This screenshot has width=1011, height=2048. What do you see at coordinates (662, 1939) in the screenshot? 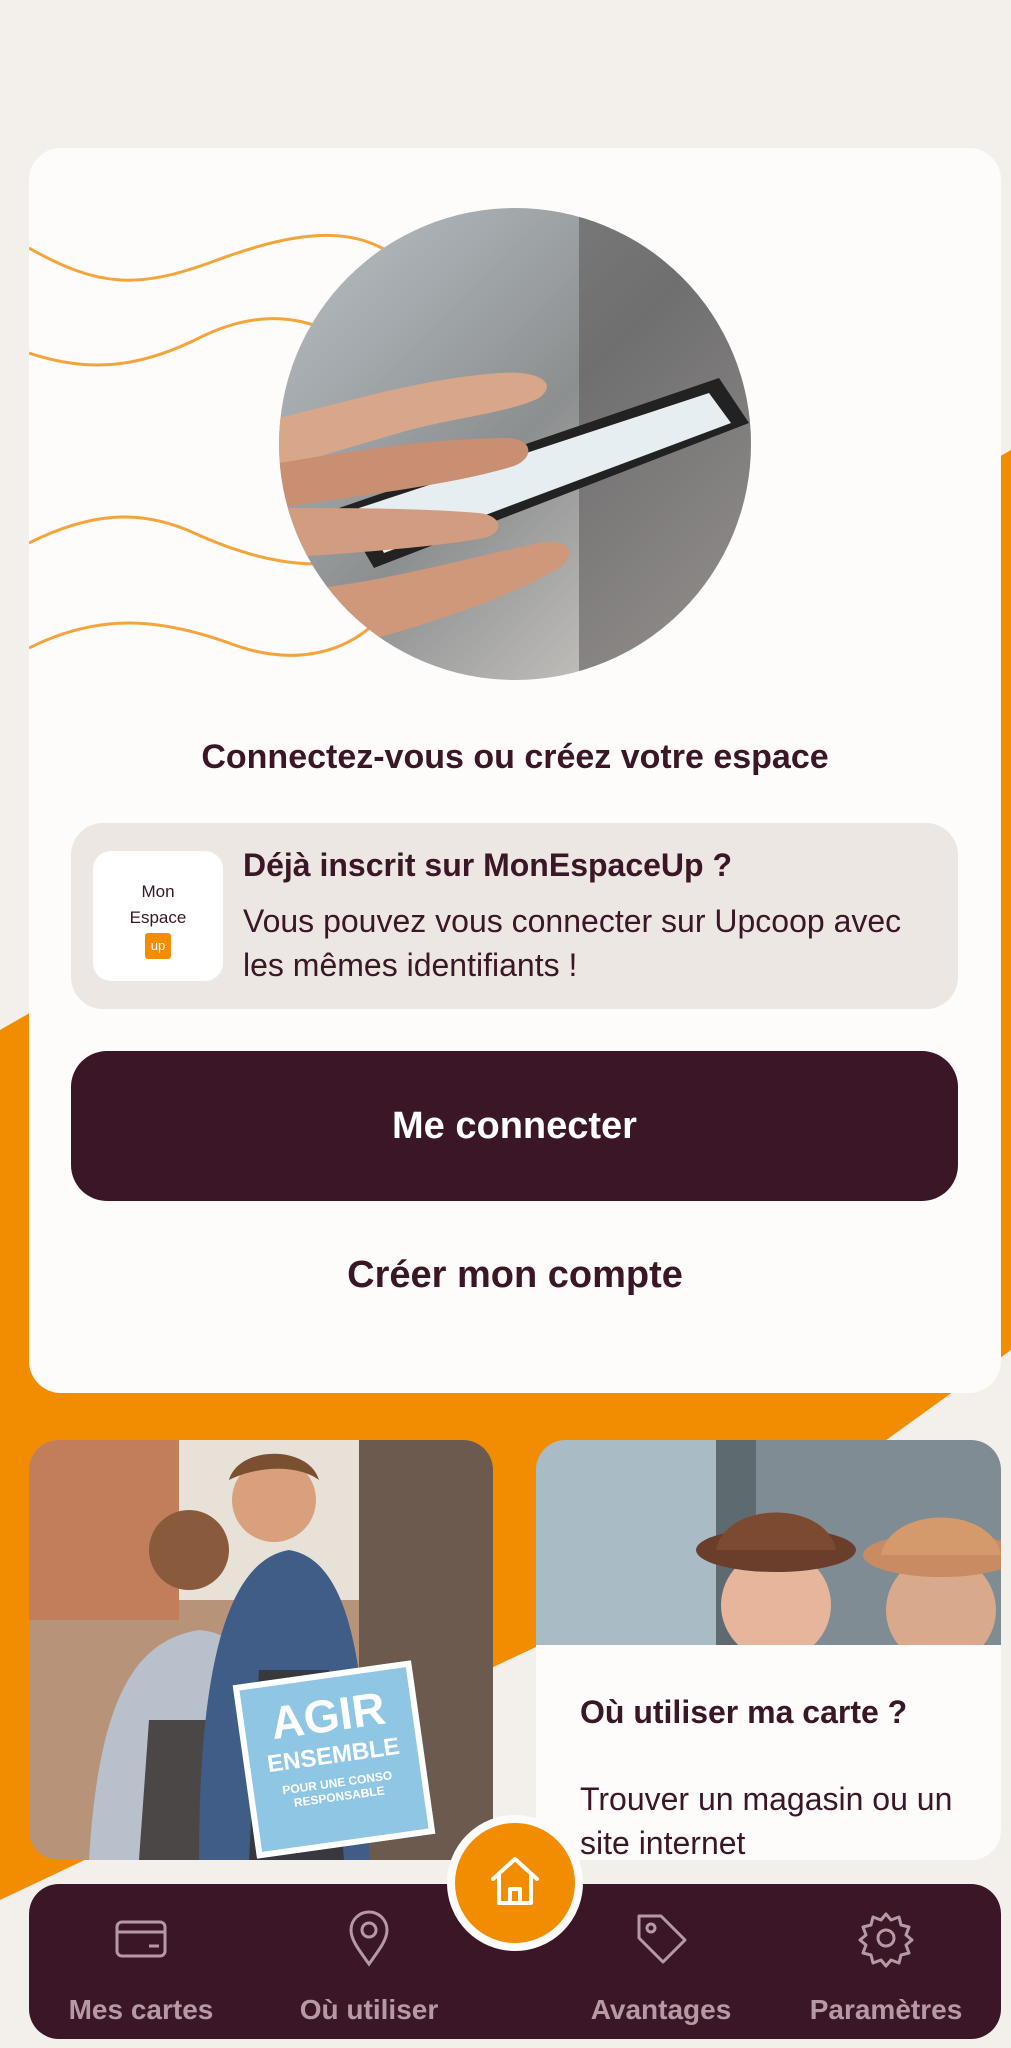
I see `tag-icon` at bounding box center [662, 1939].